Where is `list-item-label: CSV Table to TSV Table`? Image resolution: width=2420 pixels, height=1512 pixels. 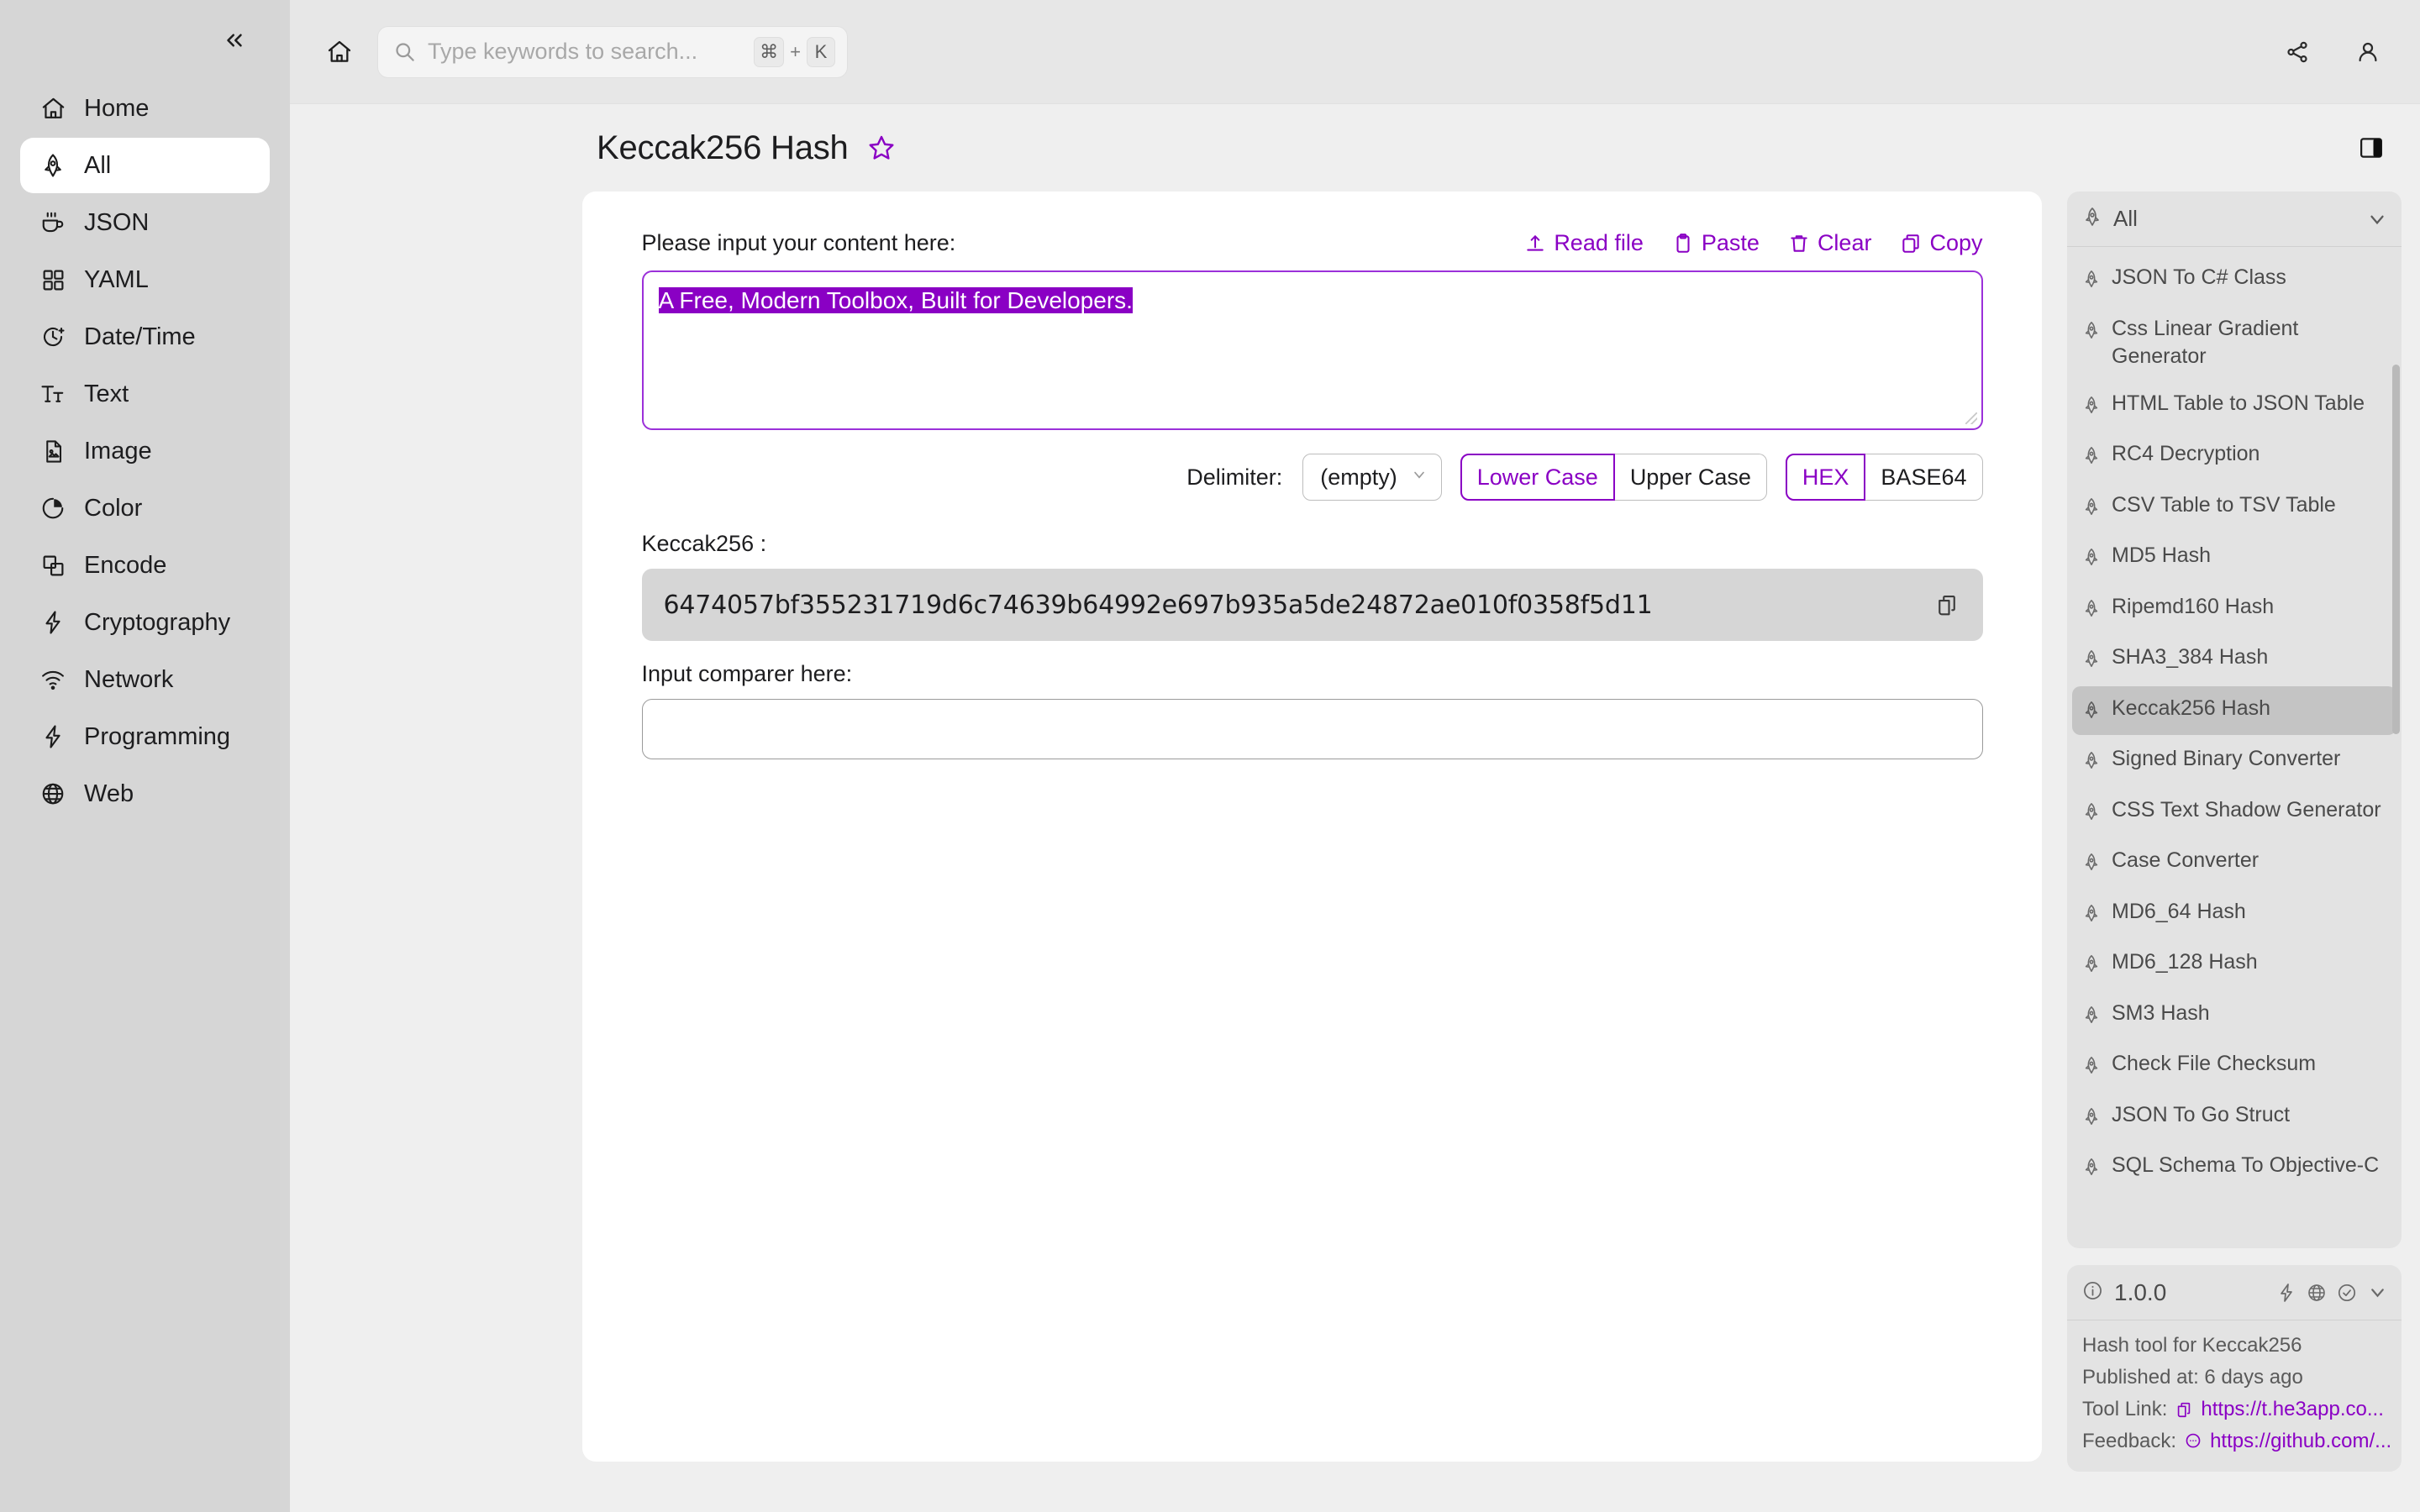 list-item-label: CSV Table to TSV Table is located at coordinates (2224, 504).